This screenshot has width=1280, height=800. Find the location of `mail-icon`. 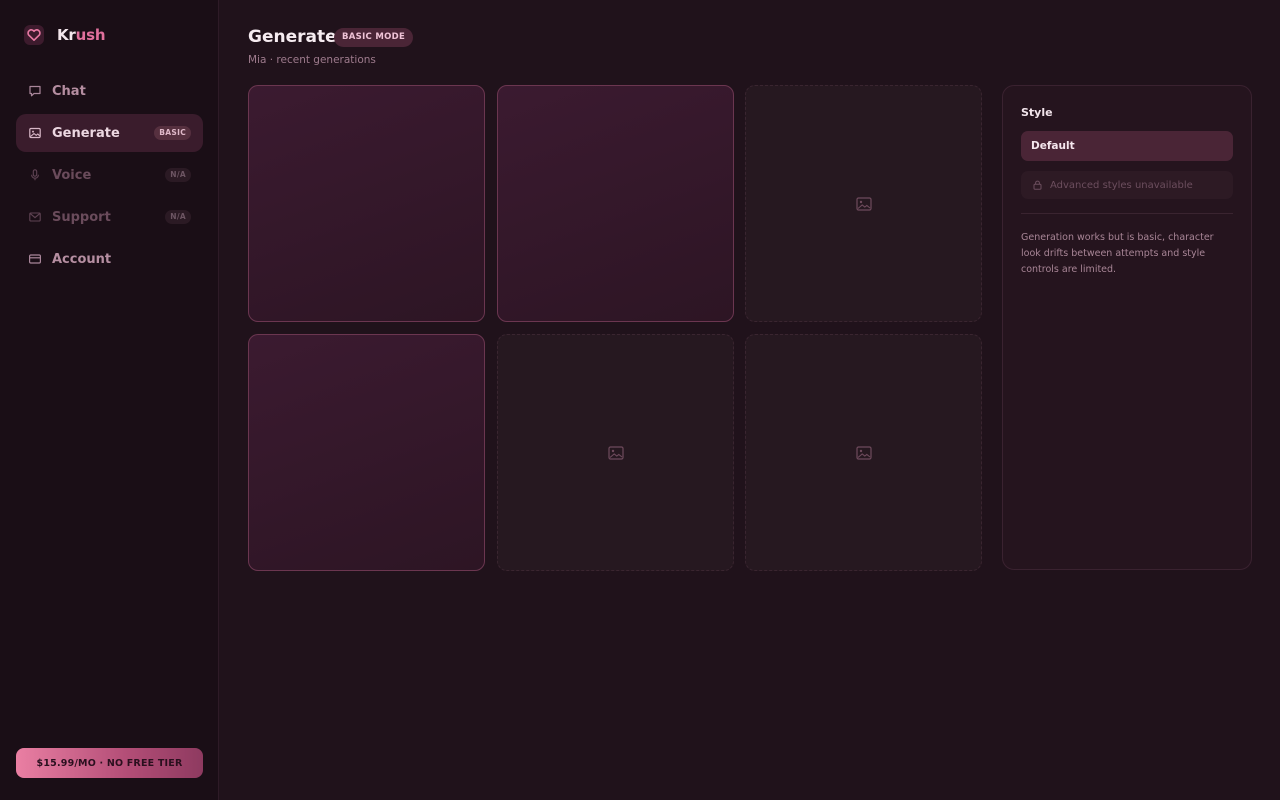

mail-icon is located at coordinates (35, 217).